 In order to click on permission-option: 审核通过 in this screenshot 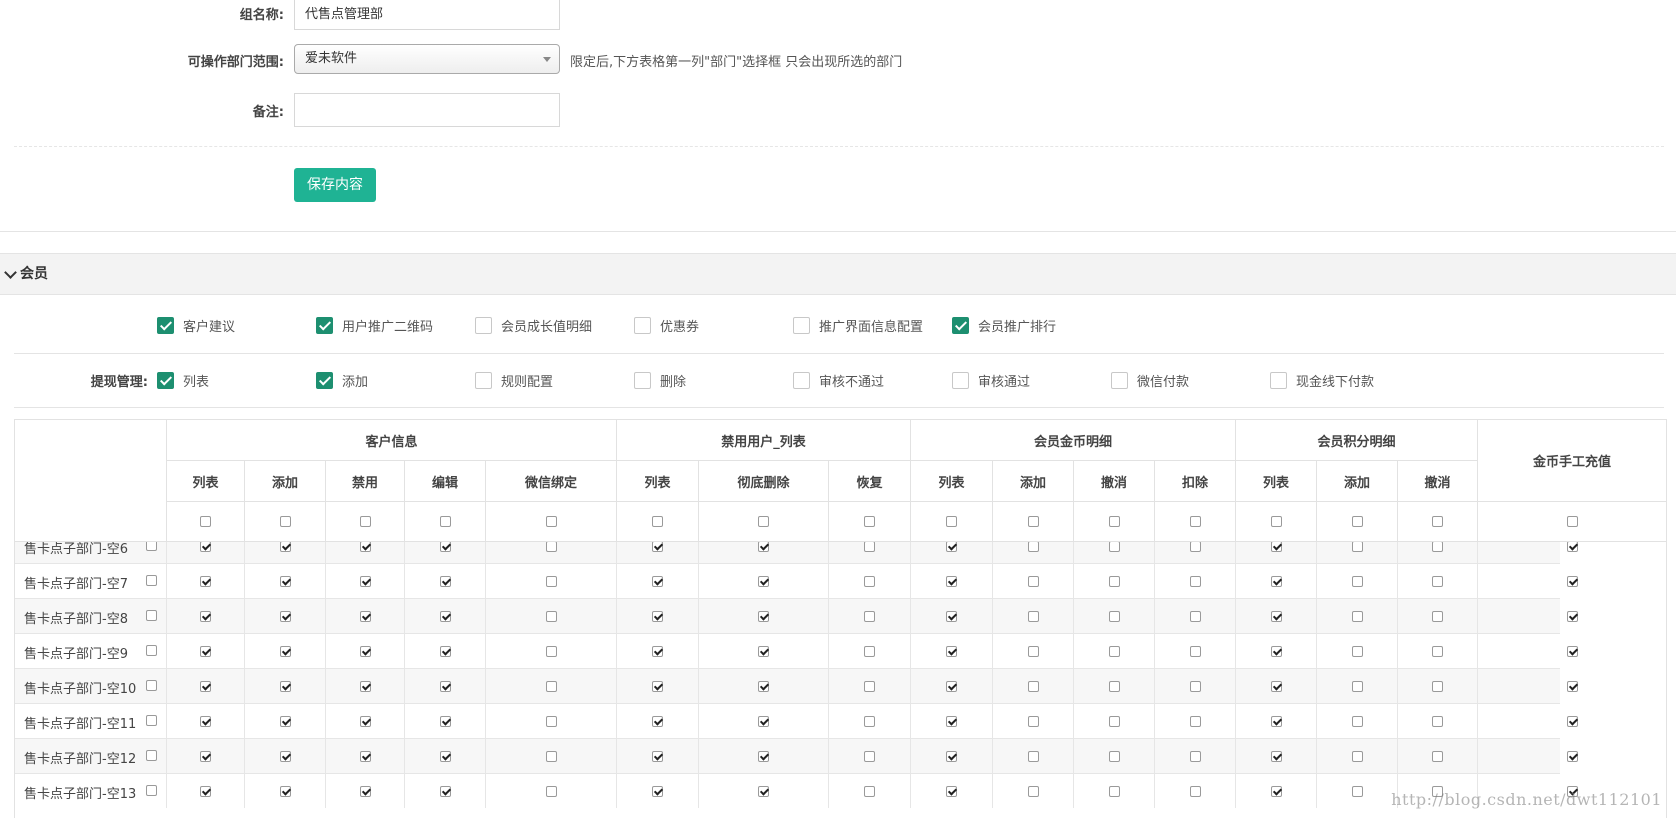, I will do `click(991, 380)`.